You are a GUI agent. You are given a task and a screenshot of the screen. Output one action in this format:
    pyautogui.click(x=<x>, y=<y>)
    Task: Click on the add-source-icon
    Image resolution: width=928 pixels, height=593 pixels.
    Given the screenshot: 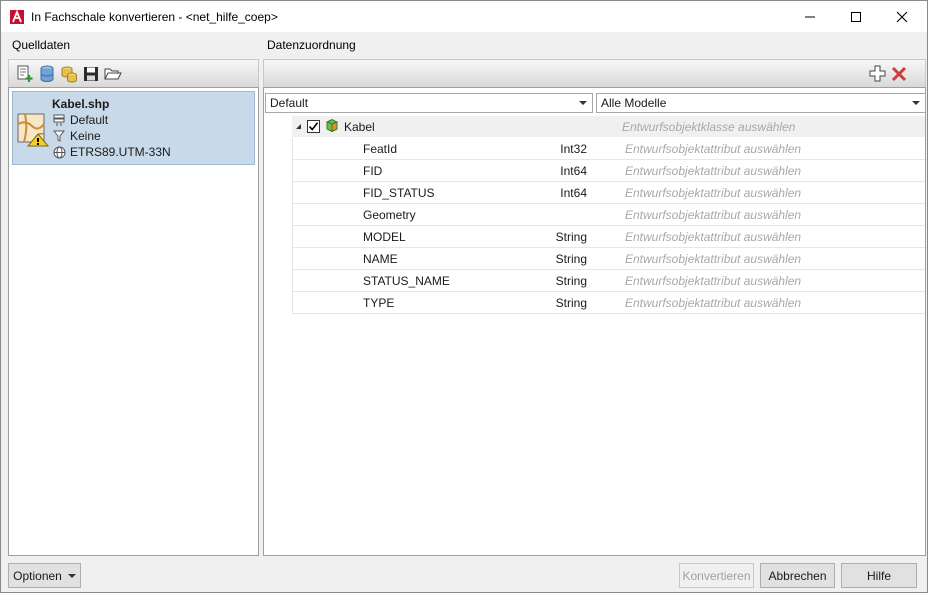 What is the action you would take?
    pyautogui.click(x=24, y=73)
    